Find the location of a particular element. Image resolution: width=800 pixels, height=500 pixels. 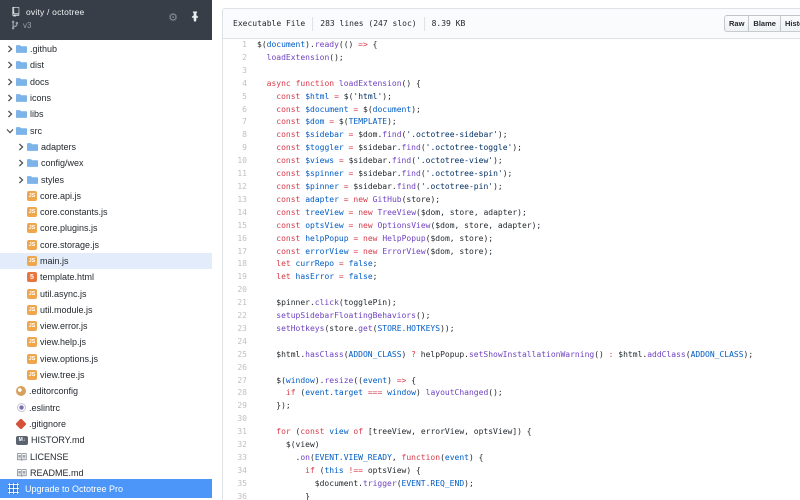

pin-icon is located at coordinates (195, 16).